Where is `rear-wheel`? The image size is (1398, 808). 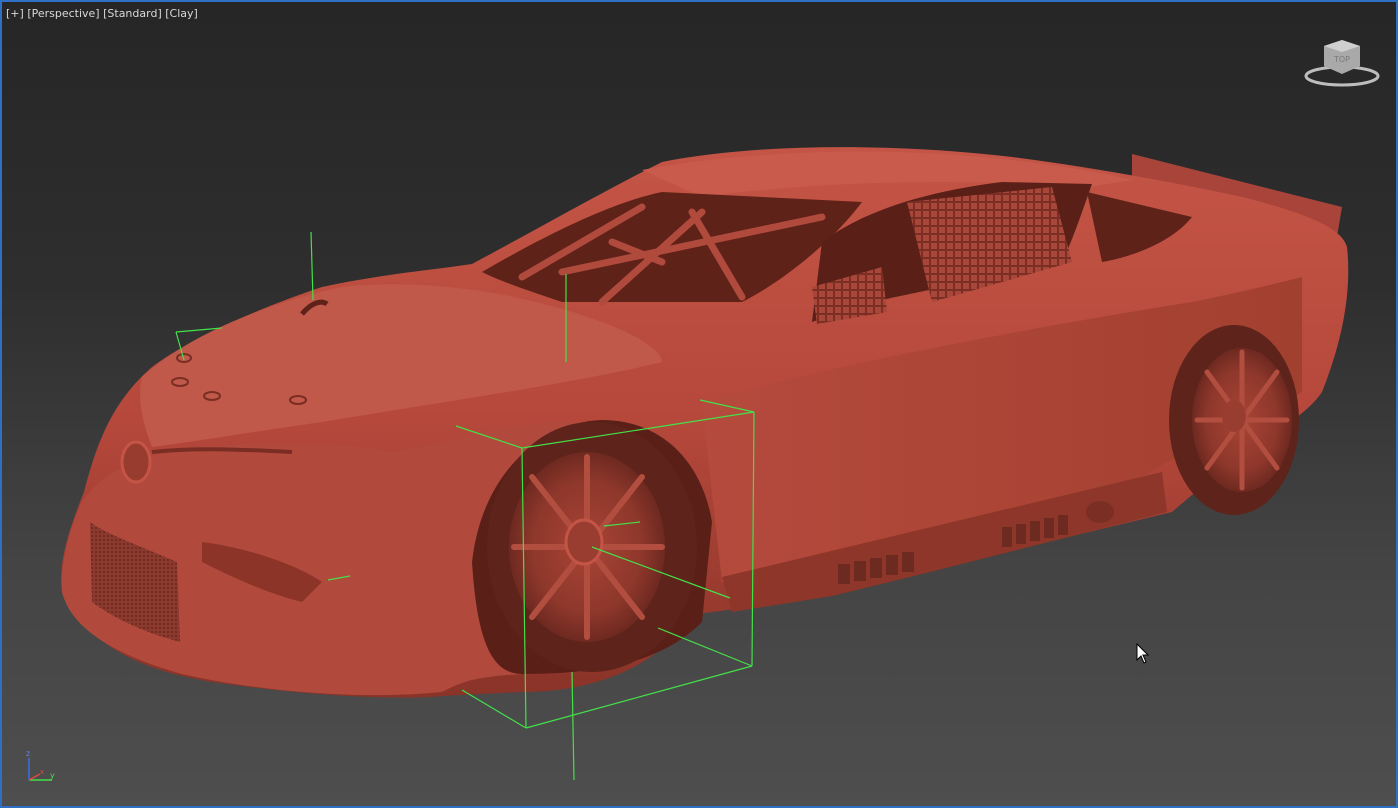 rear-wheel is located at coordinates (1234, 420).